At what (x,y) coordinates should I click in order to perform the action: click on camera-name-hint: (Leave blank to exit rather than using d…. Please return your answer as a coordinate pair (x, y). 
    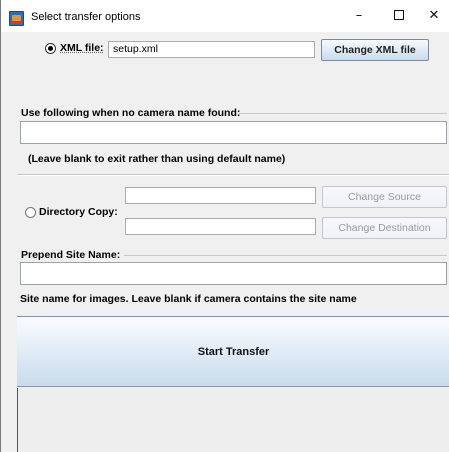
    Looking at the image, I should click on (157, 159).